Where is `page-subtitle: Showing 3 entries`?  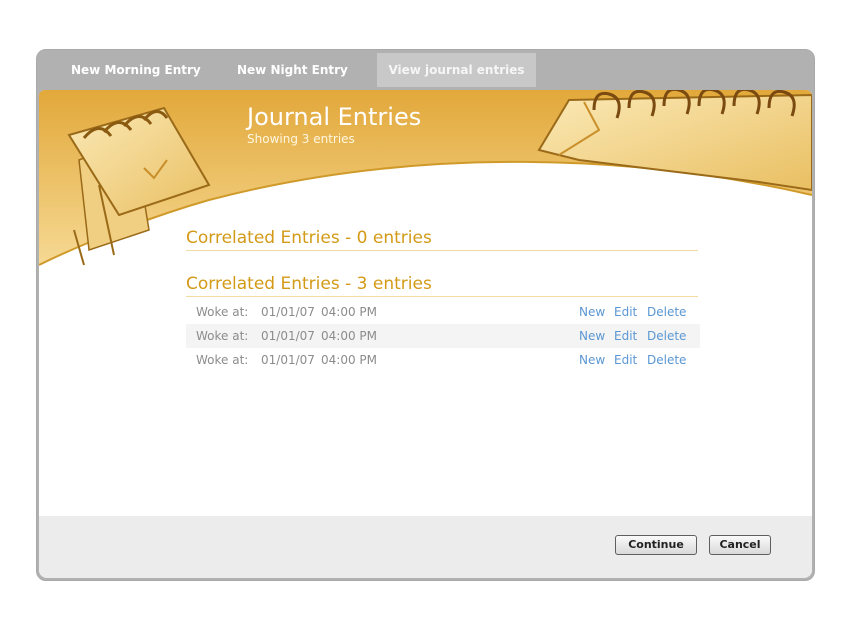
page-subtitle: Showing 3 entries is located at coordinates (301, 139).